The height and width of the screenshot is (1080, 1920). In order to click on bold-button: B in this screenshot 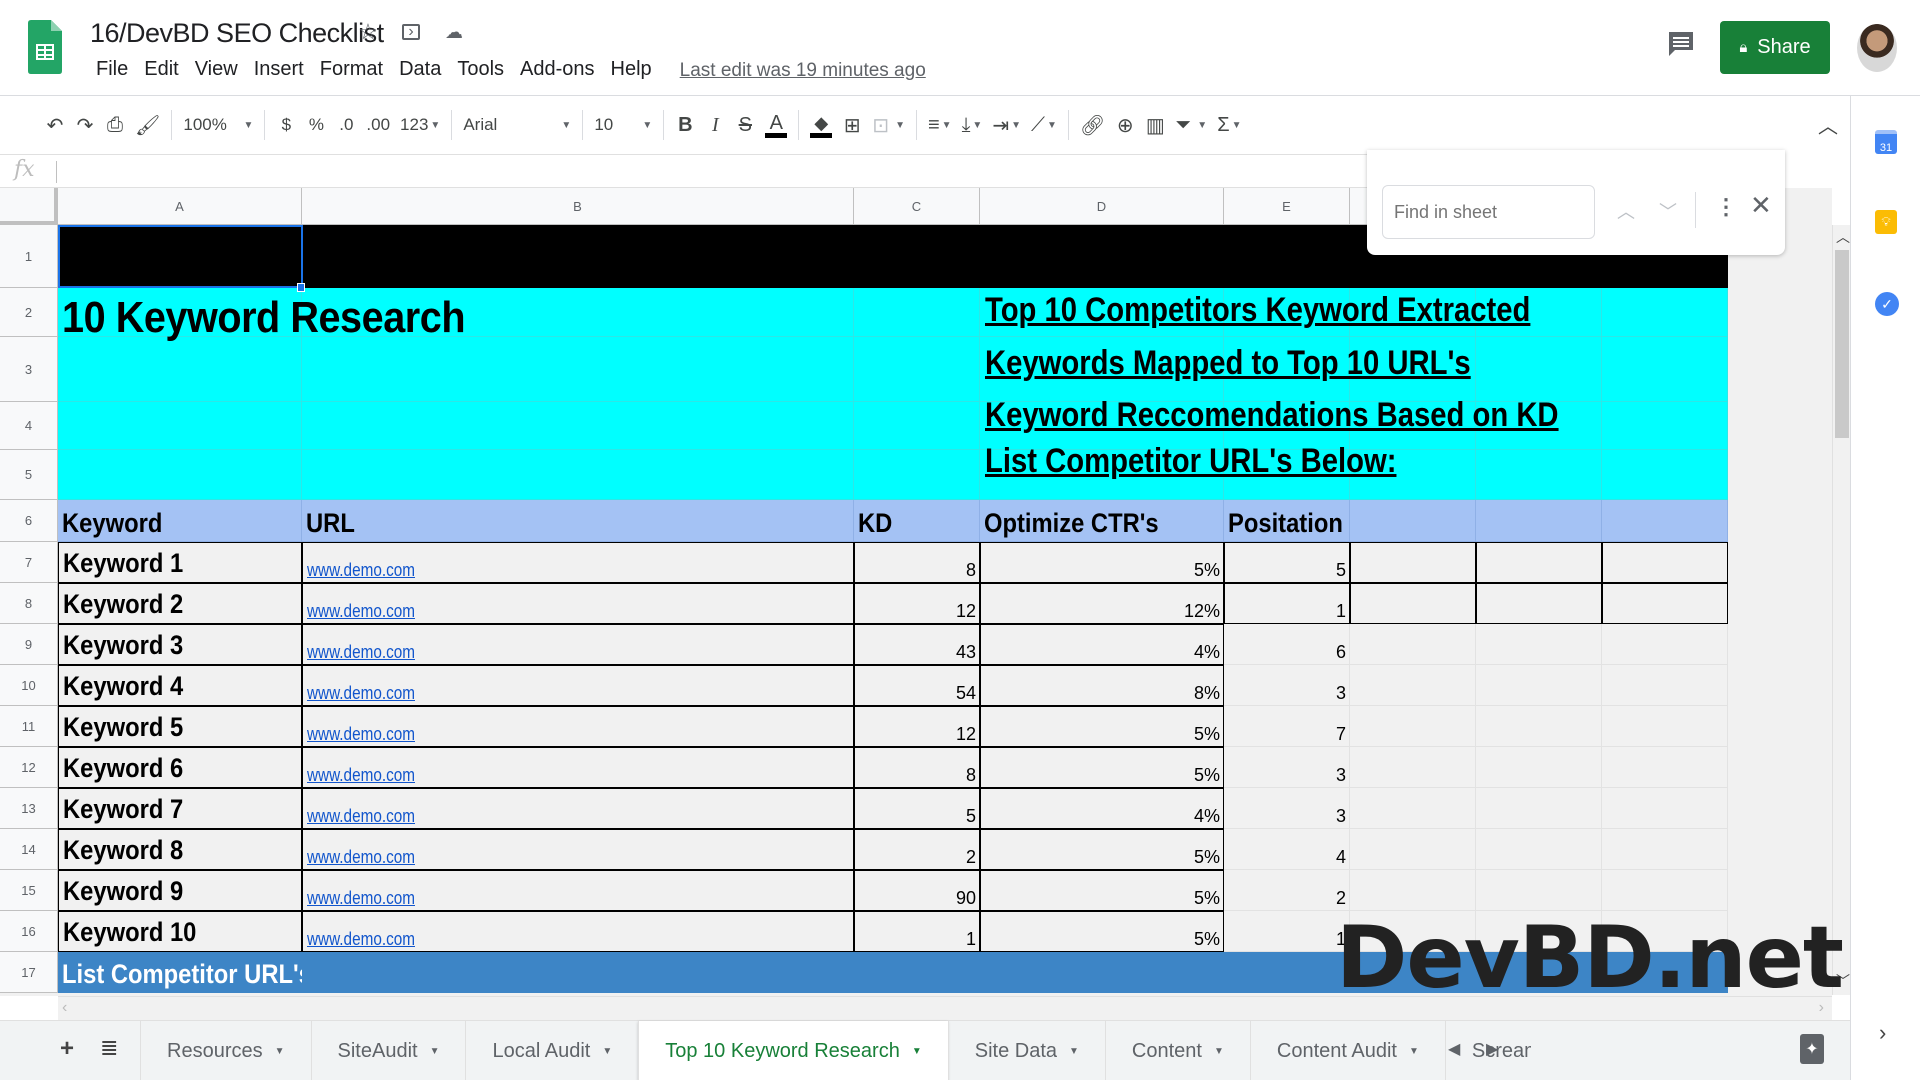, I will do `click(685, 125)`.